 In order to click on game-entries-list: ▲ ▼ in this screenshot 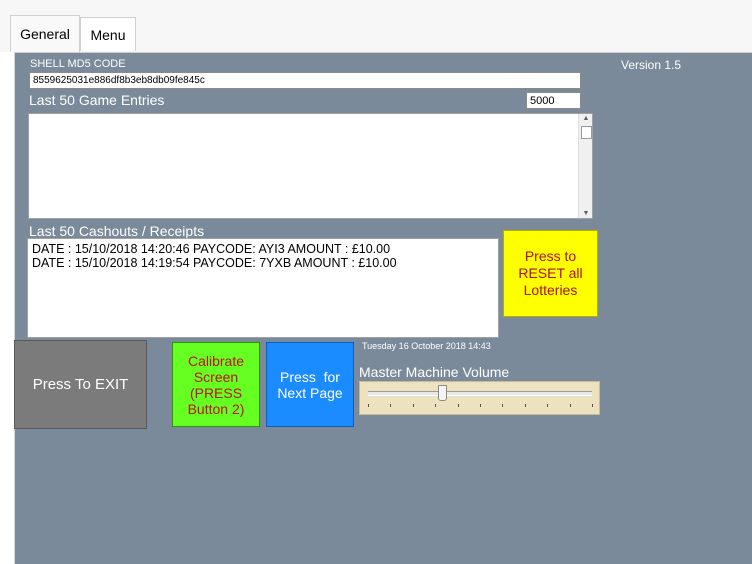, I will do `click(310, 166)`.